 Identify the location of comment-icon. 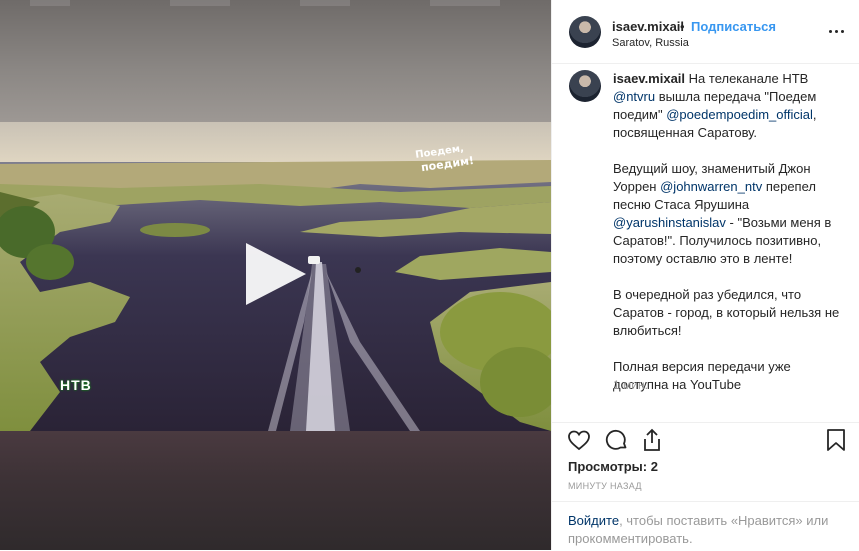
(617, 440).